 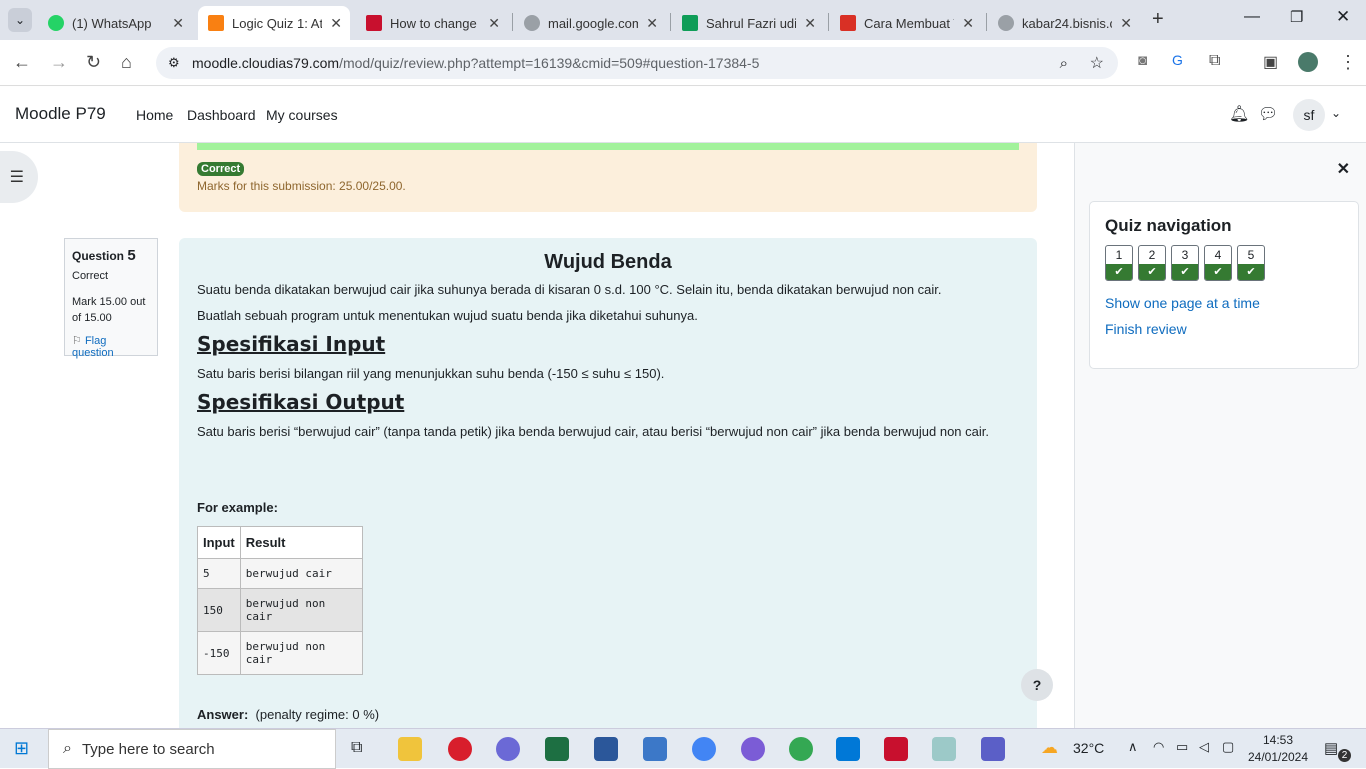 What do you see at coordinates (109, 310) in the screenshot?
I see `question-mark: Mark 15.00 out of 15.00` at bounding box center [109, 310].